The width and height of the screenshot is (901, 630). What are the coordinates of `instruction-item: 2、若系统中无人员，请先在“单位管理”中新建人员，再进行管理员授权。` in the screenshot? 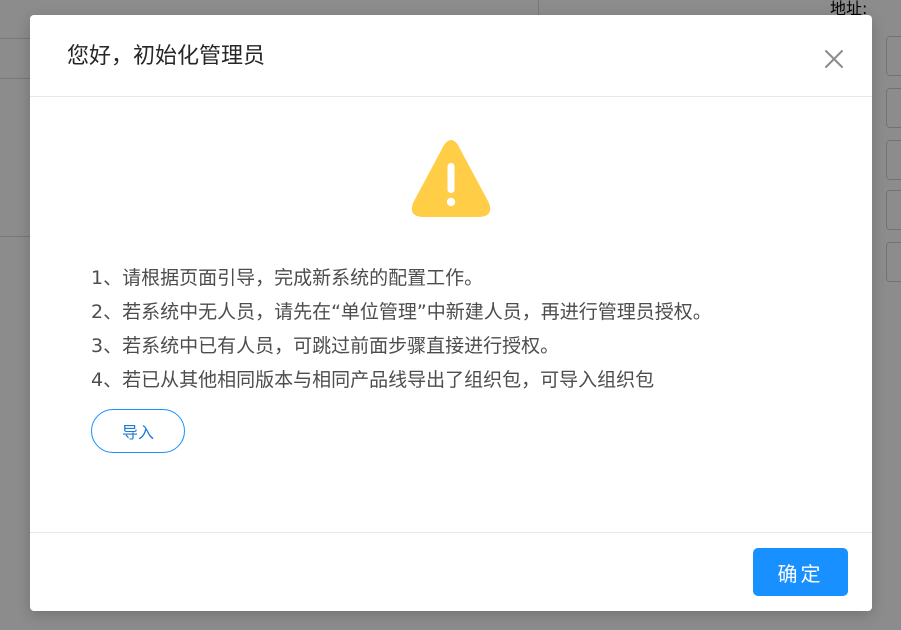 It's located at (401, 312).